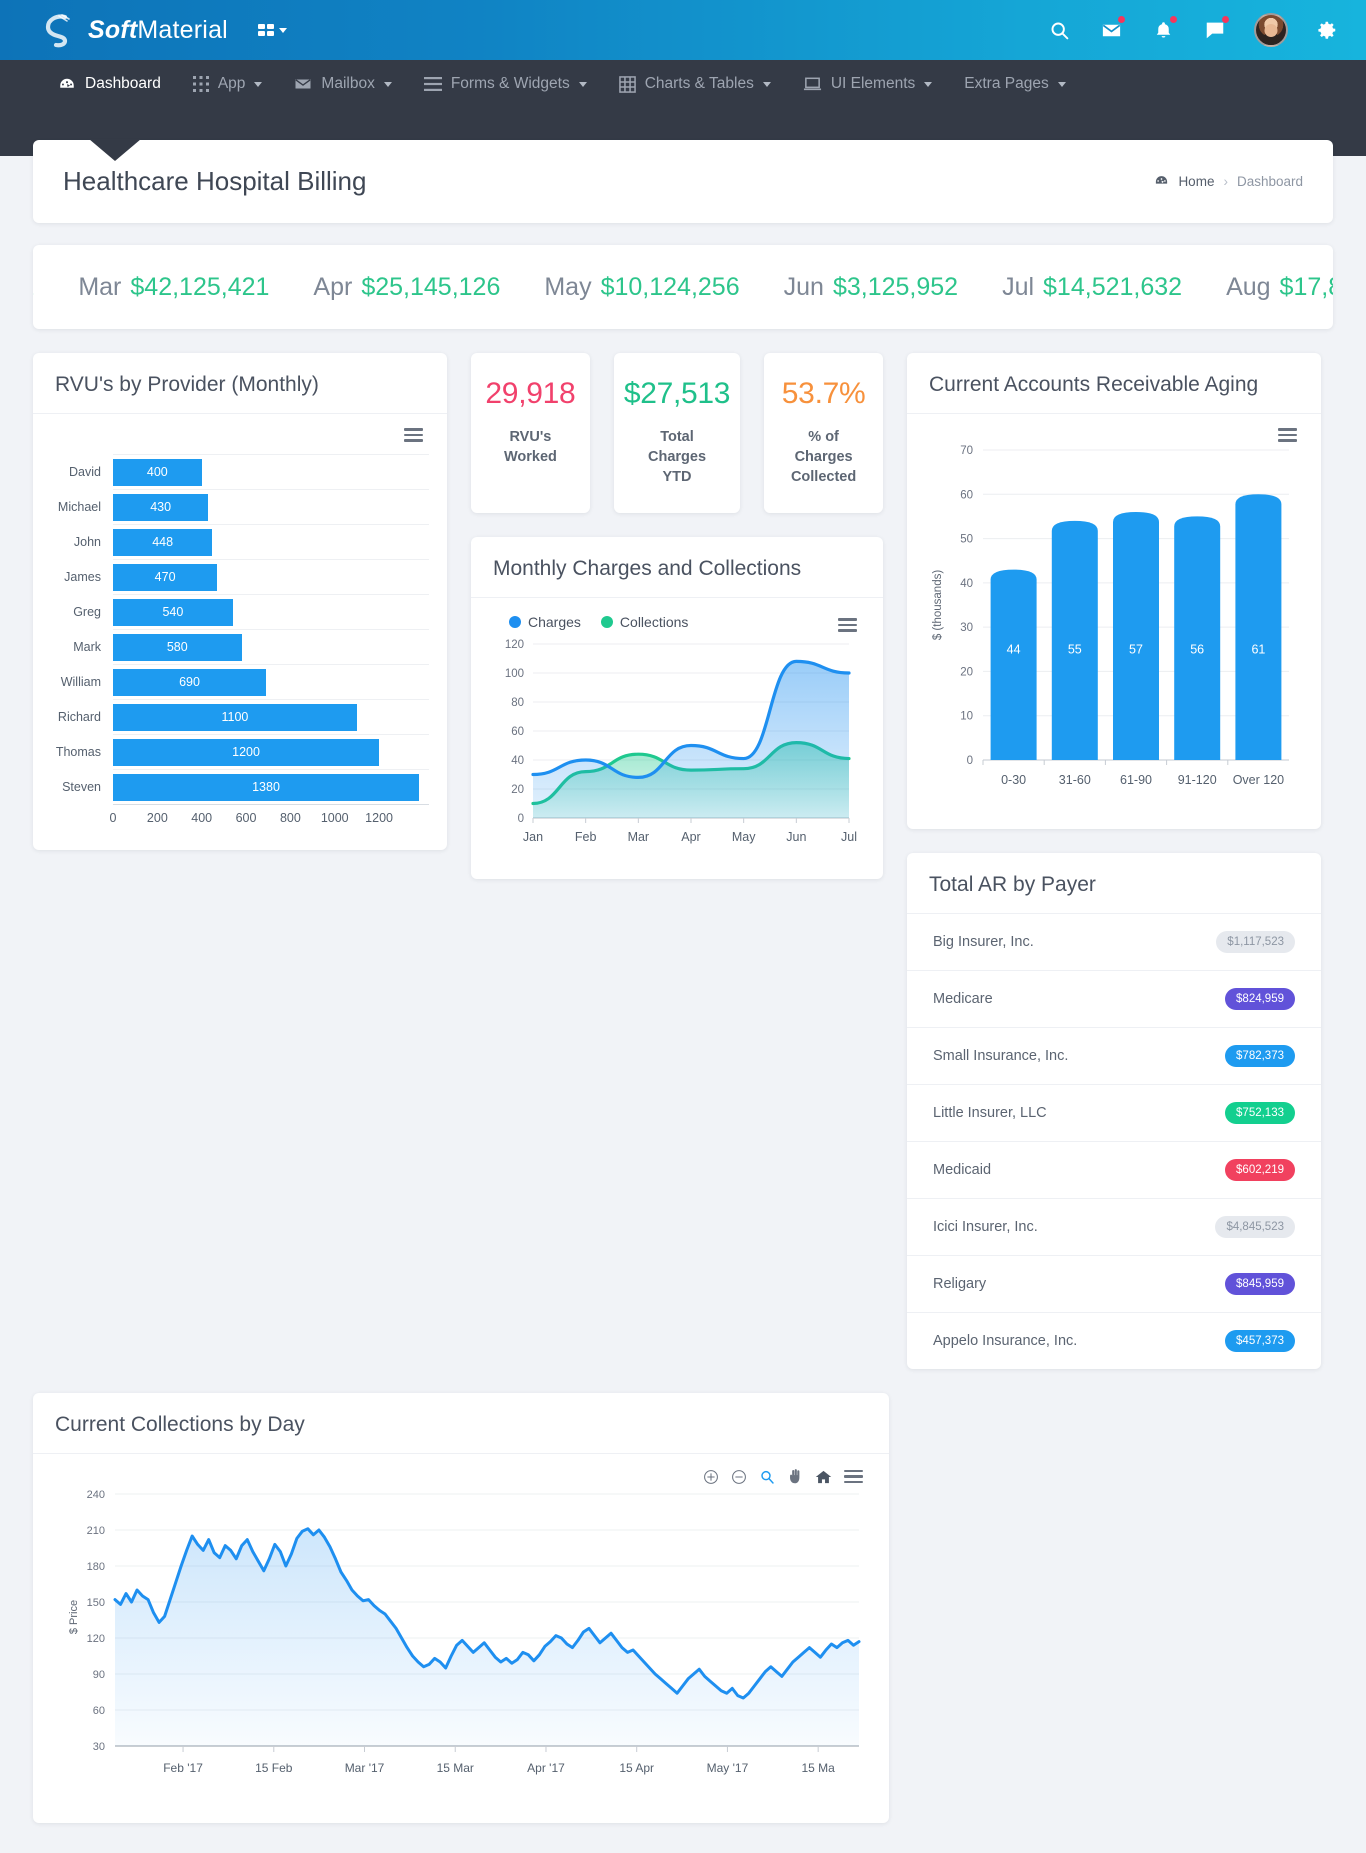  Describe the element at coordinates (235, 717) in the screenshot. I see `bar: 1100` at that location.